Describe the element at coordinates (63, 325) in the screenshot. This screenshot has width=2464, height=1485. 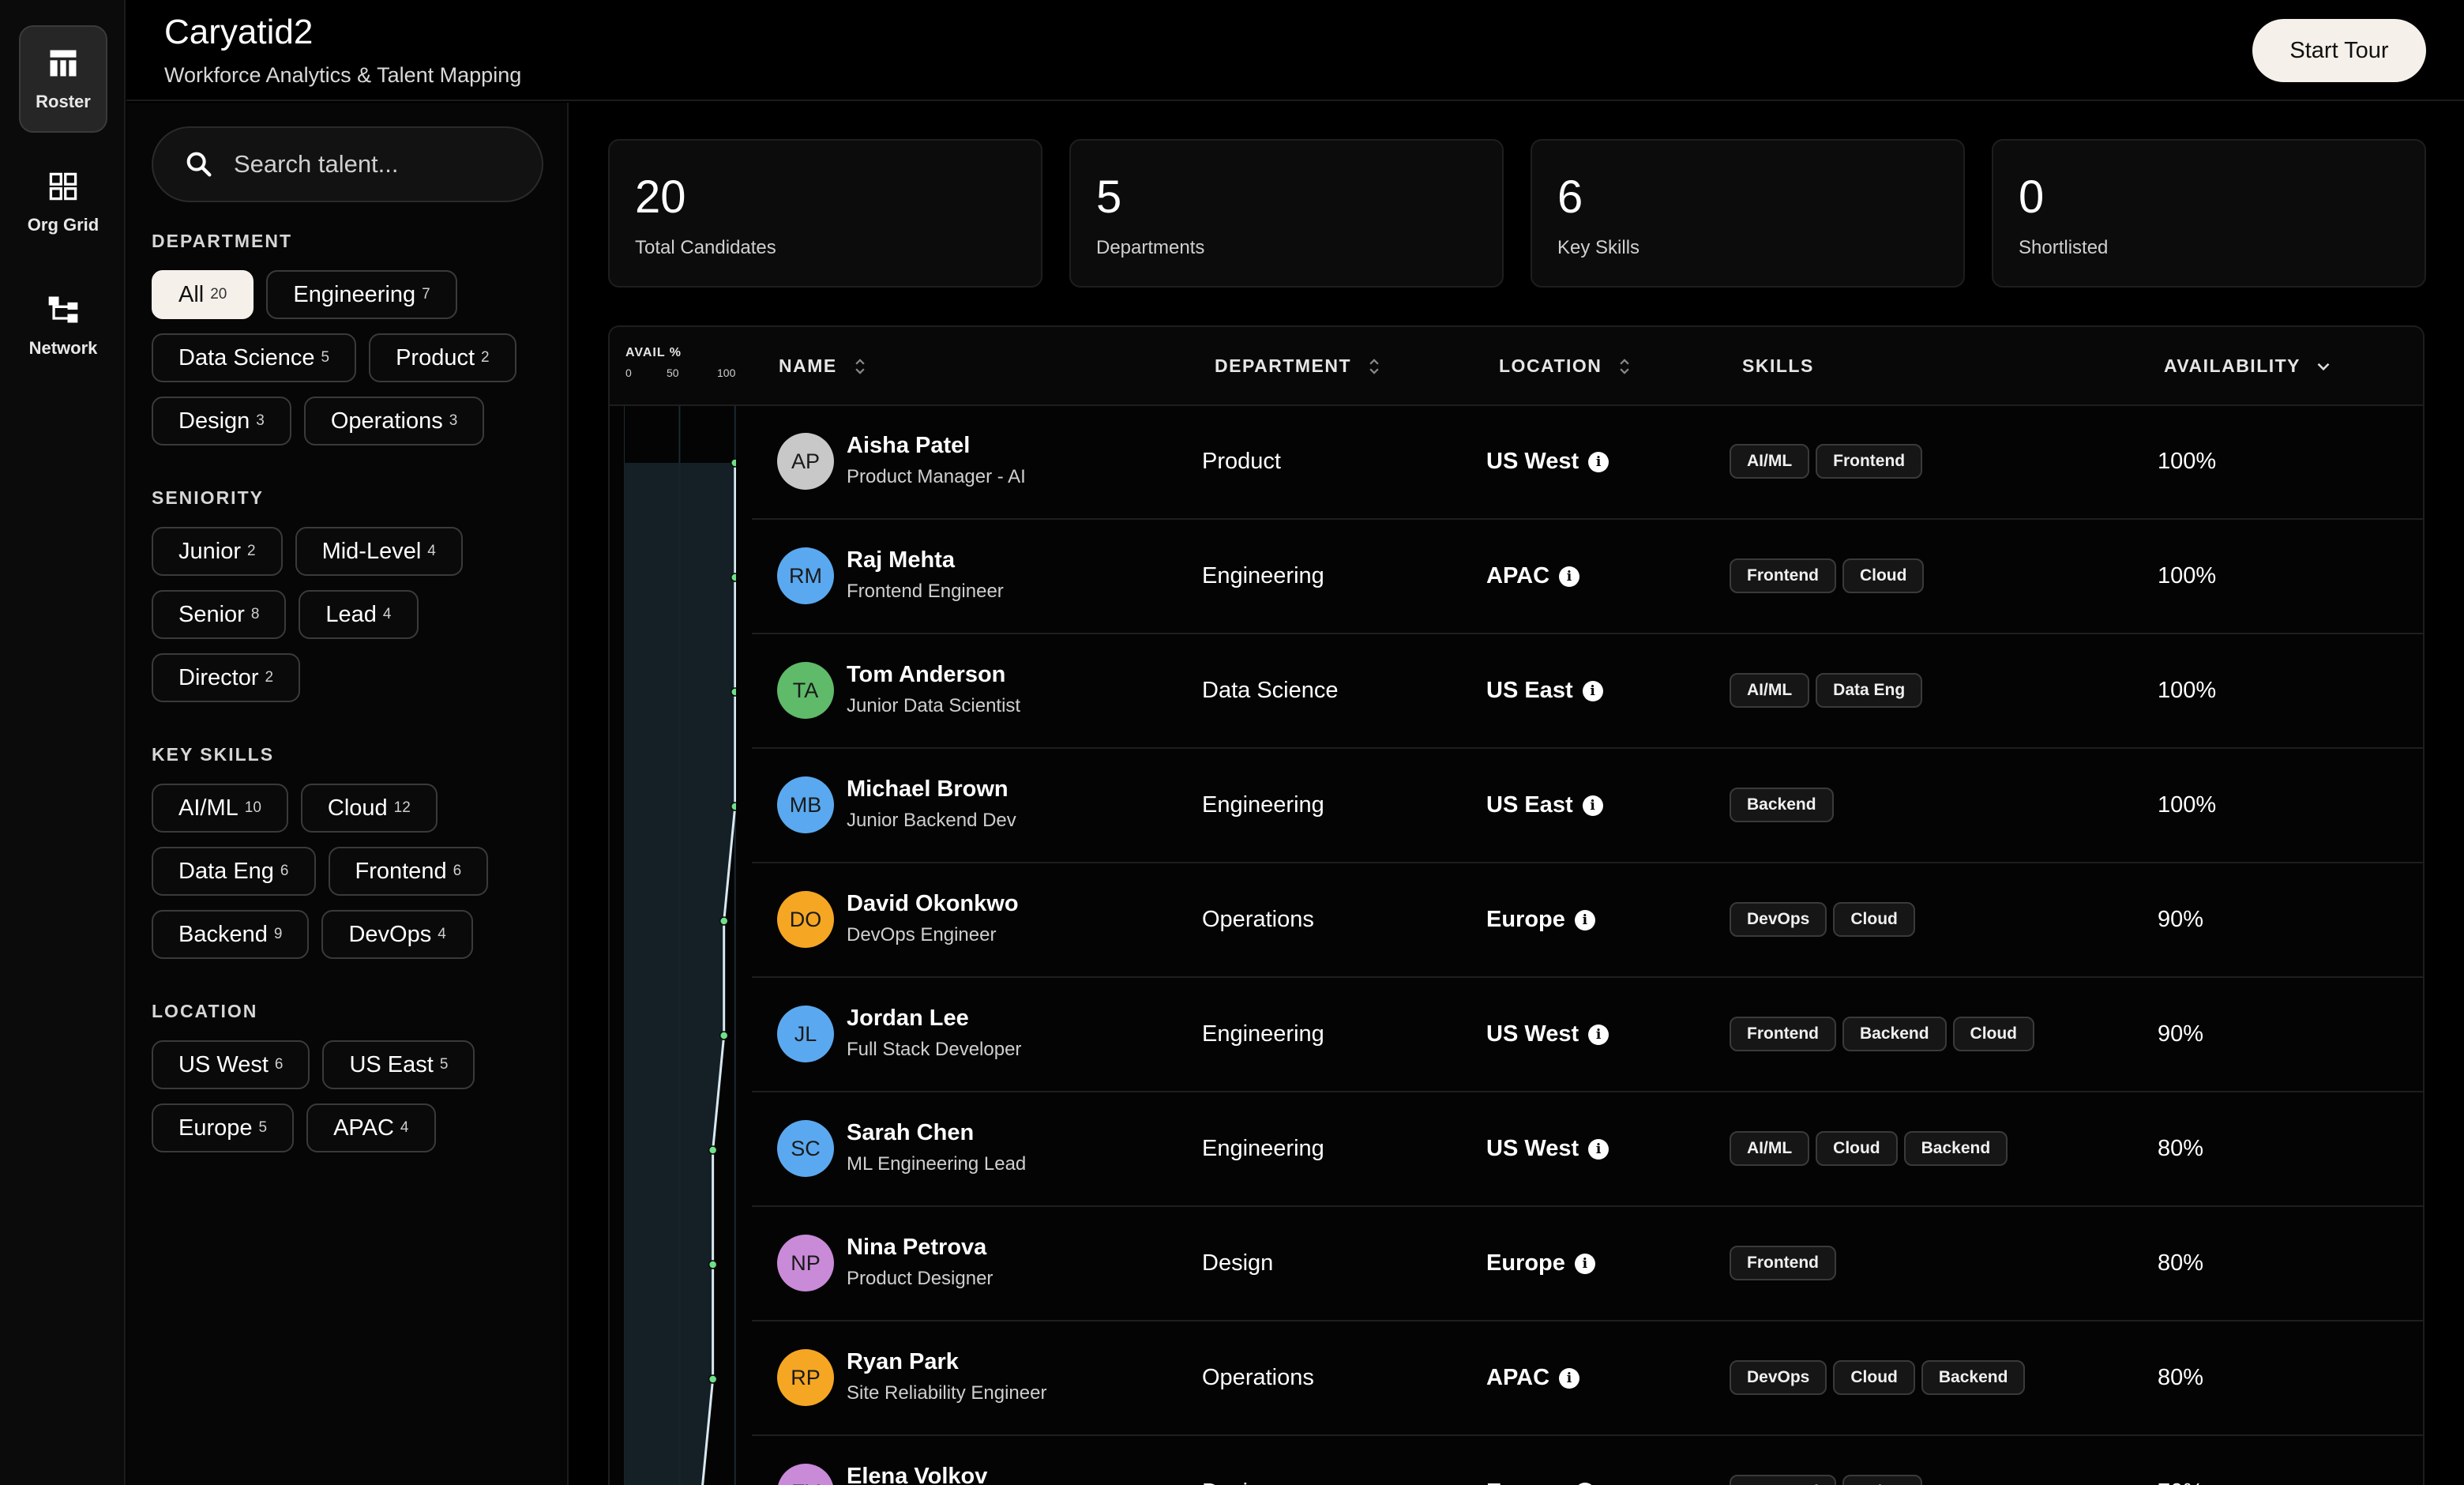
I see `rail-item-network: Network` at that location.